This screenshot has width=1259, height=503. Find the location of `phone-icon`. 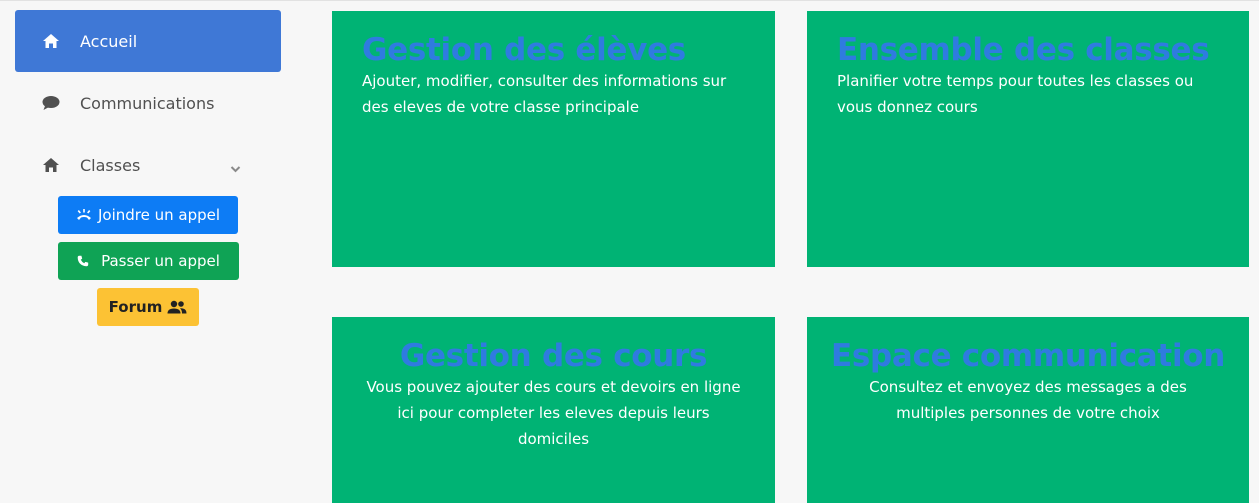

phone-icon is located at coordinates (83, 261).